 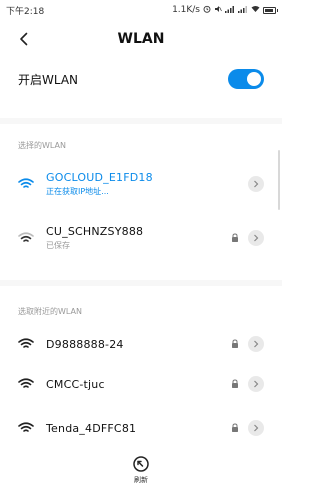 I want to click on battery-icon, so click(x=270, y=10).